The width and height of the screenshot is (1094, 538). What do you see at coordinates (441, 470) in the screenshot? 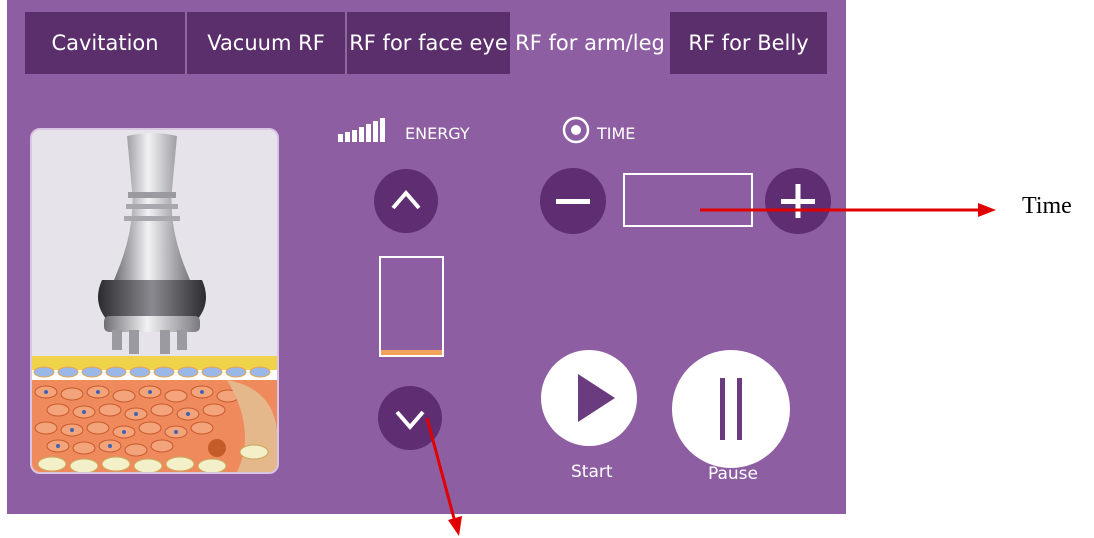
I see `energy-annotation-arrow` at bounding box center [441, 470].